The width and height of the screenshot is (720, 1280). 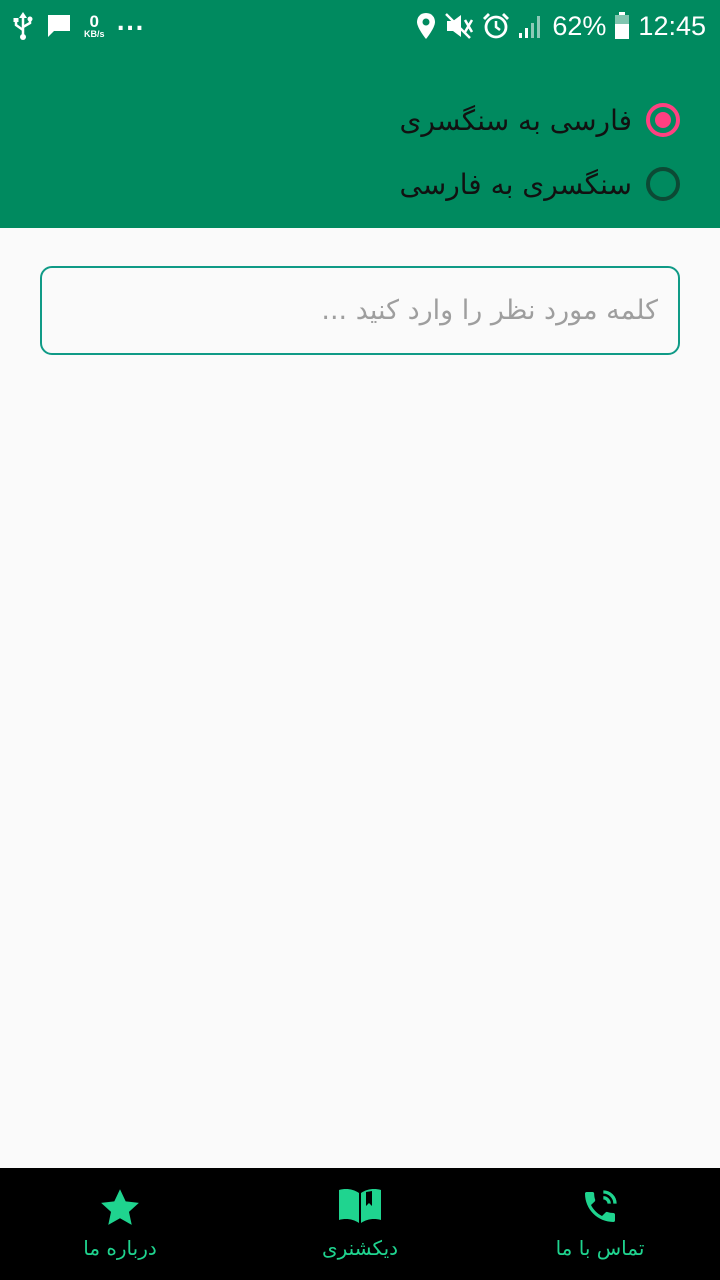 What do you see at coordinates (663, 120) in the screenshot?
I see `radio-button-checked` at bounding box center [663, 120].